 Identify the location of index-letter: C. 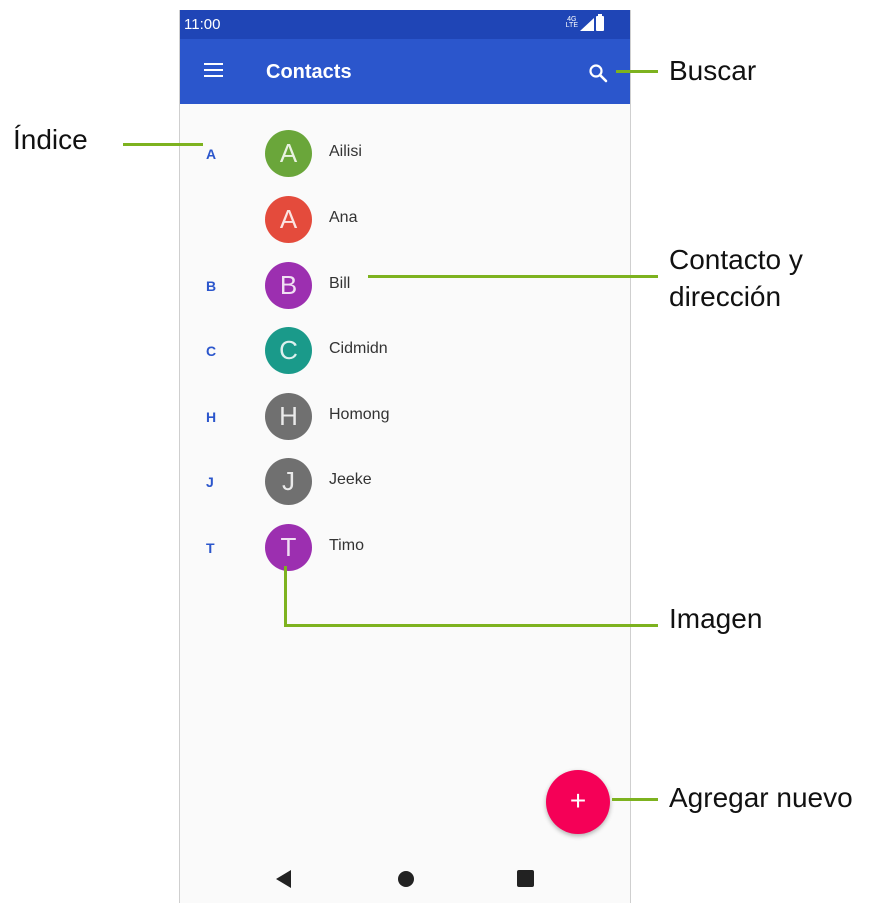
(211, 351).